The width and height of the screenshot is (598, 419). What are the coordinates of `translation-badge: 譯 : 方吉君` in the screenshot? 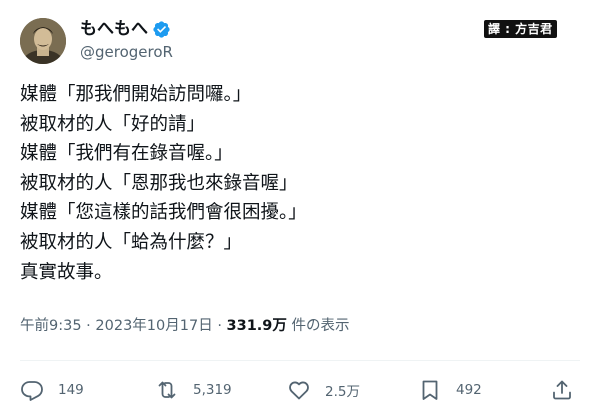 It's located at (520, 29).